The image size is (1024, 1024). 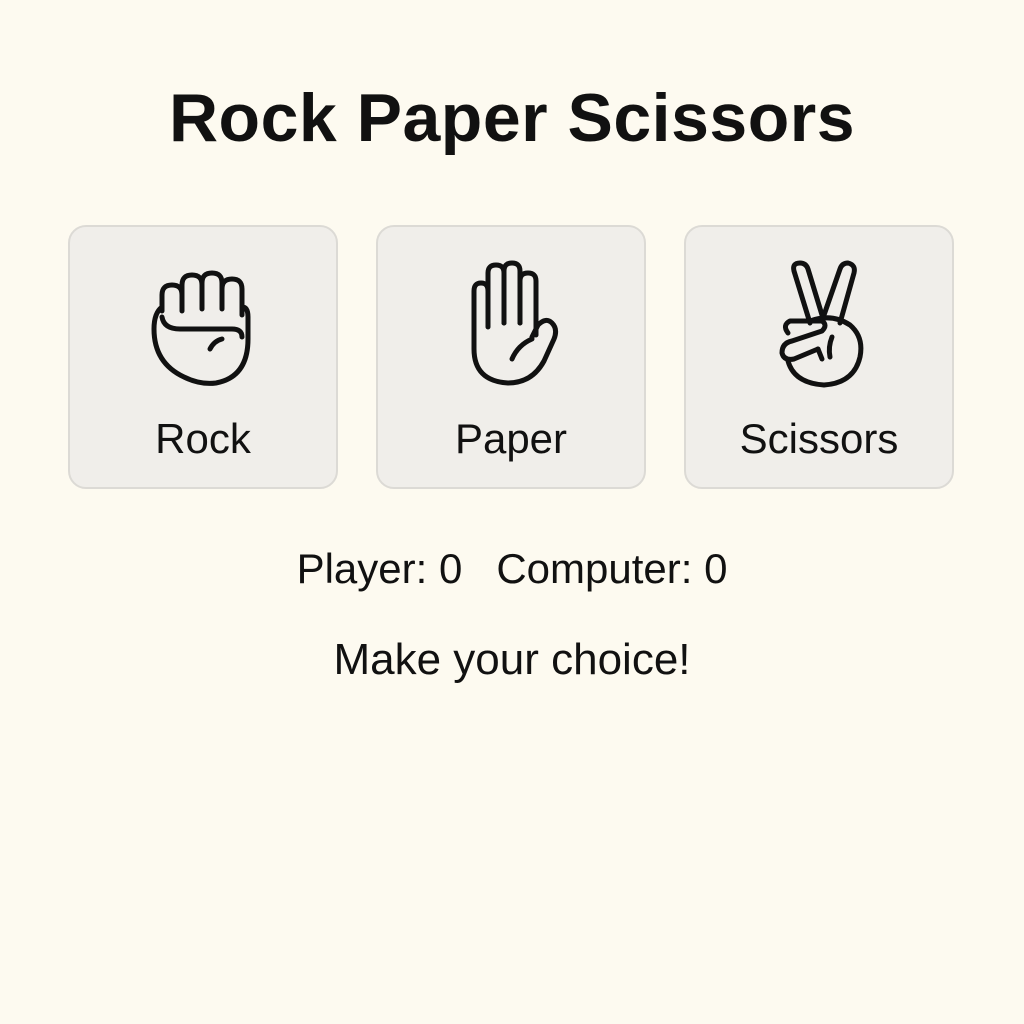 I want to click on paper-button: Paper, so click(x=511, y=357).